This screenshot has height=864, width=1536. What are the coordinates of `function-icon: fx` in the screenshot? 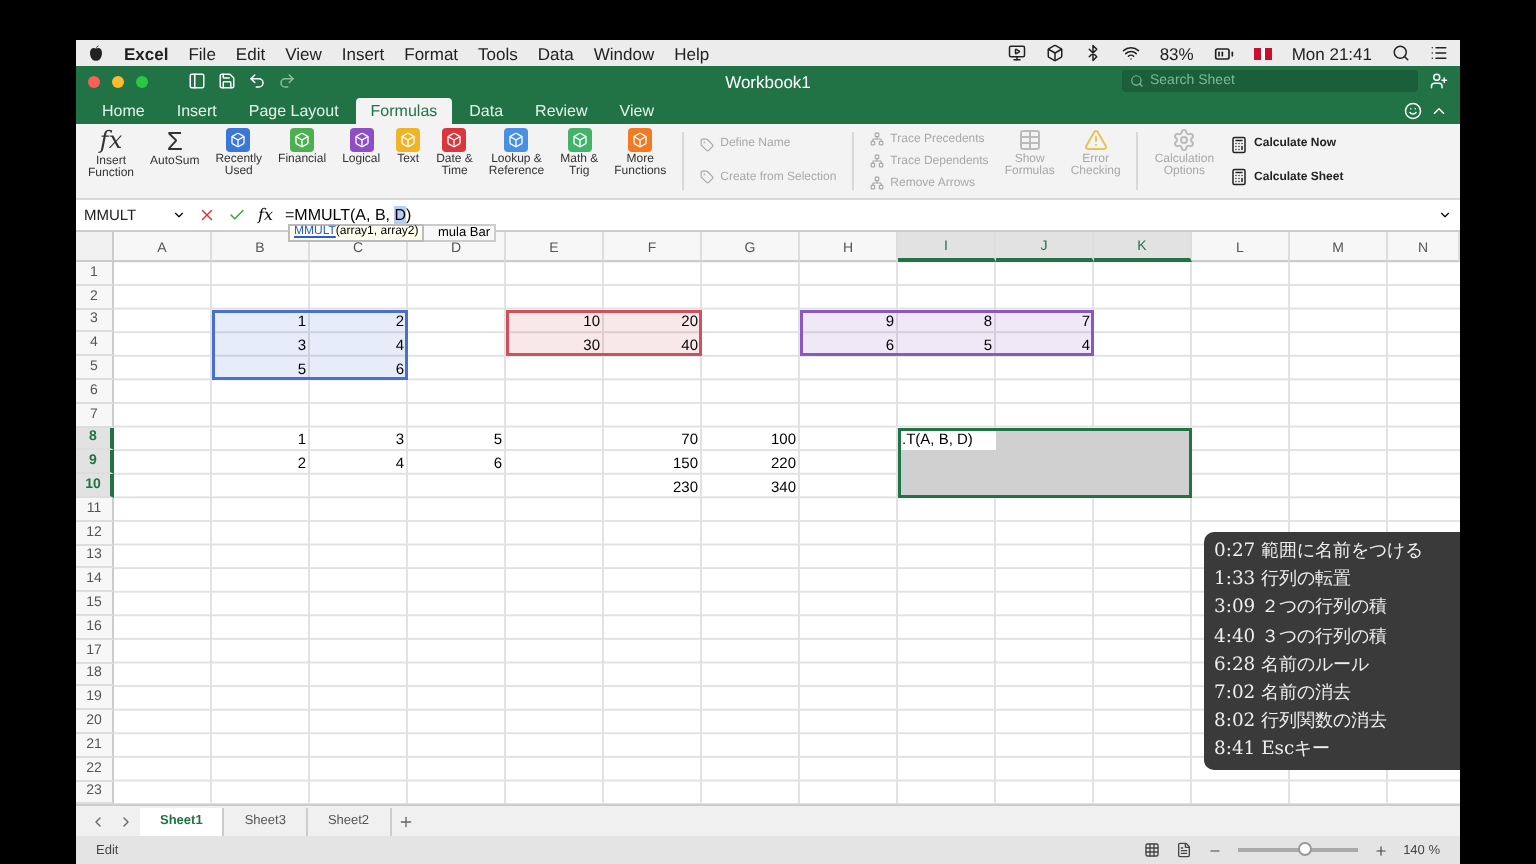 It's located at (111, 141).